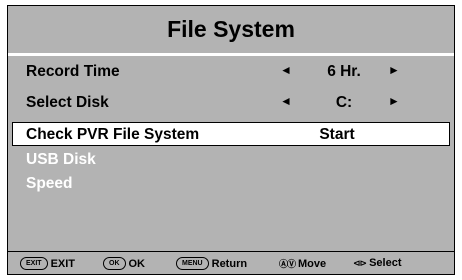  Describe the element at coordinates (67, 102) in the screenshot. I see `select-disk-label: Select Disk` at that location.